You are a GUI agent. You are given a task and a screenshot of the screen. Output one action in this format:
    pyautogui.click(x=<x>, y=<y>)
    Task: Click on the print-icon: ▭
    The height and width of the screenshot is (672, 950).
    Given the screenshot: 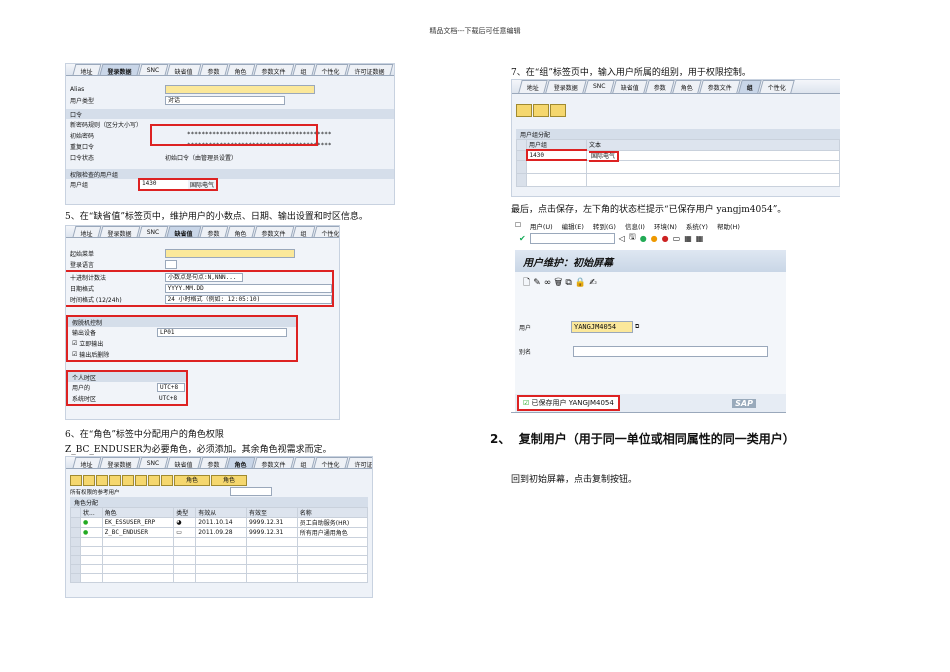 What is the action you would take?
    pyautogui.click(x=677, y=238)
    